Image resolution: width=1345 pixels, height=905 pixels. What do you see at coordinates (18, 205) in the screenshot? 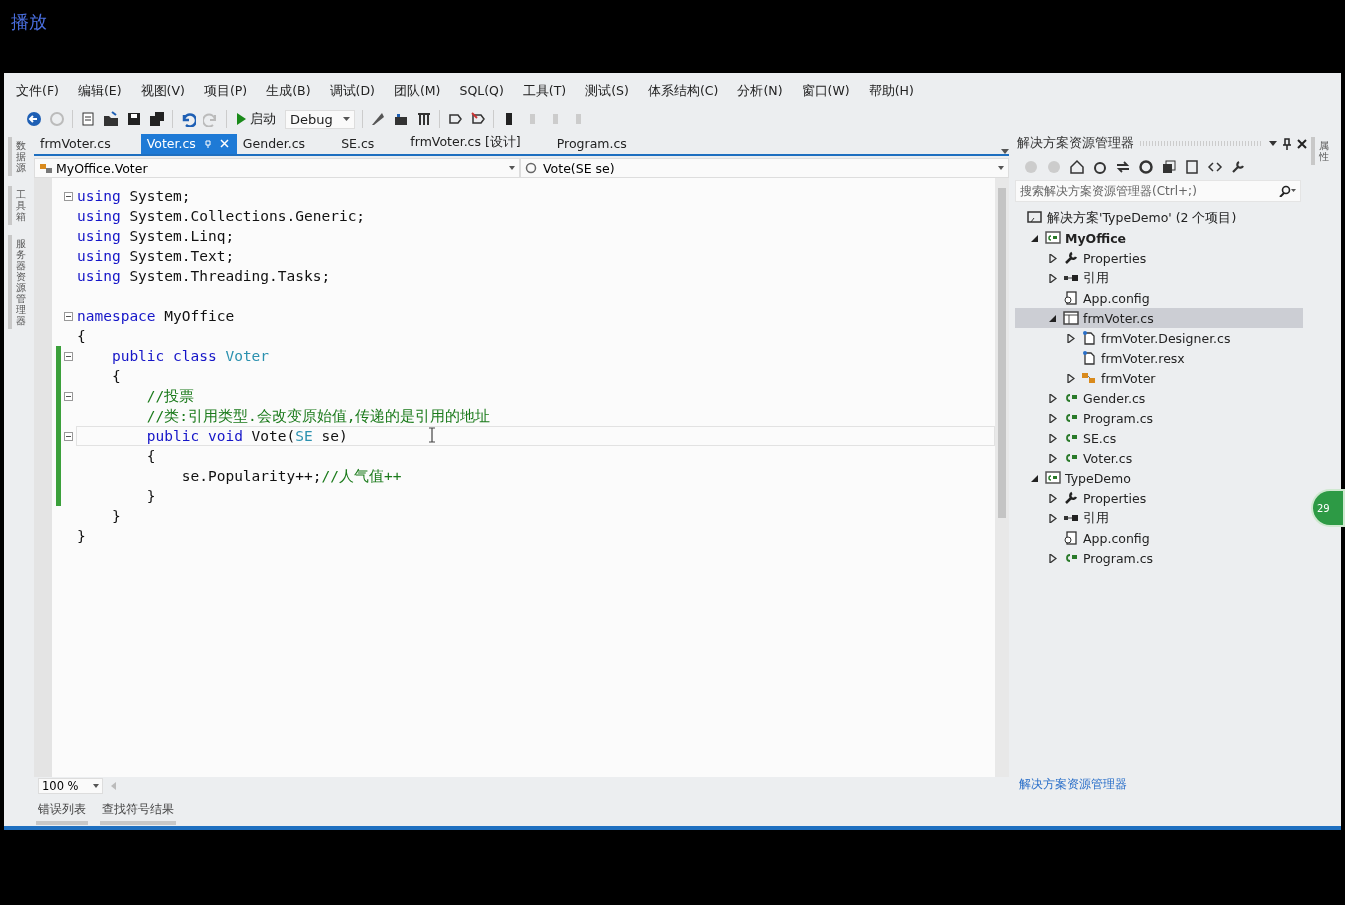
I see `tool-window-tab: 工具箱` at bounding box center [18, 205].